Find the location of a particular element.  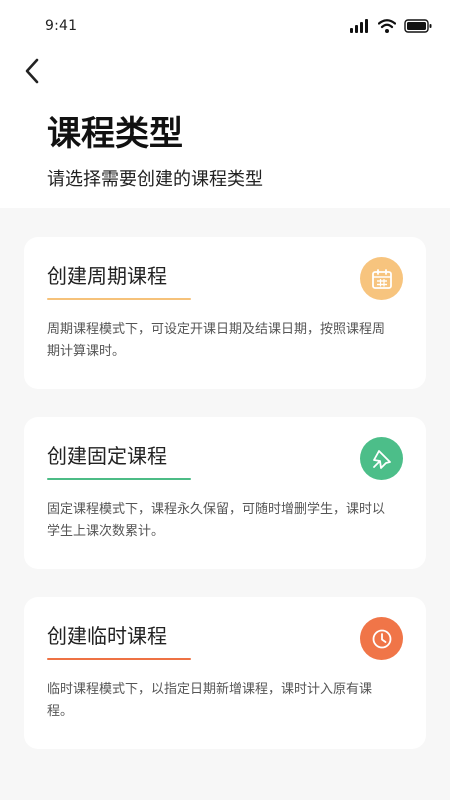

card-title: 创建固定课程 is located at coordinates (107, 456).